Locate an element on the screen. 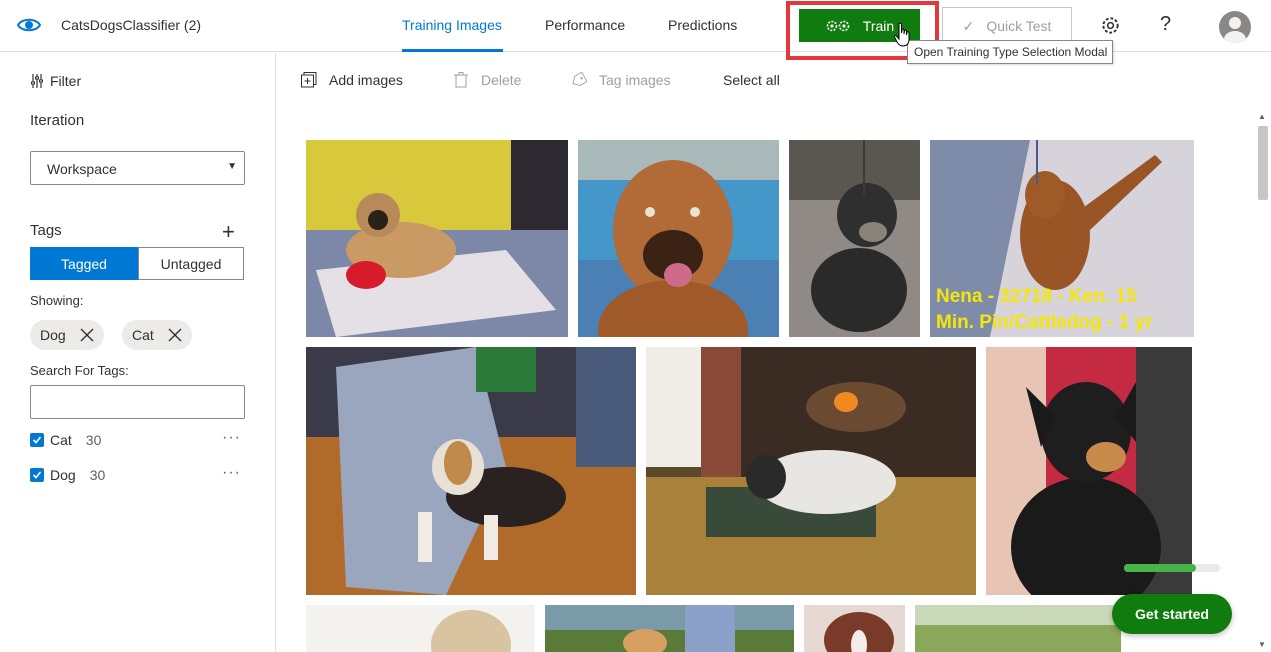 The height and width of the screenshot is (652, 1271). get-started-button: Get started is located at coordinates (1172, 614).